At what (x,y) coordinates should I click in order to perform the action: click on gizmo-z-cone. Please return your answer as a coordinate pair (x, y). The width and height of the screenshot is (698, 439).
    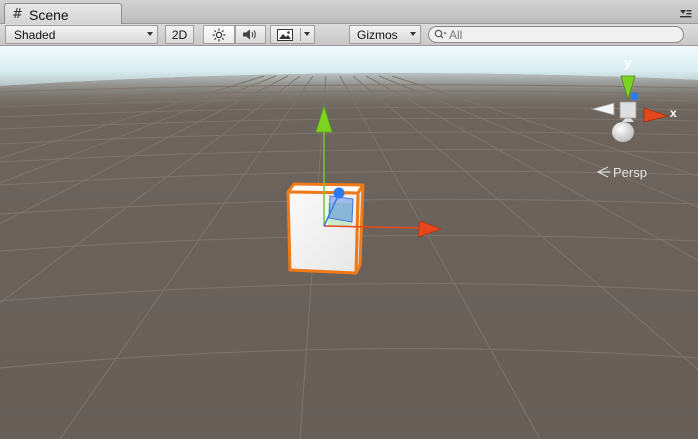
    Looking at the image, I should click on (634, 96).